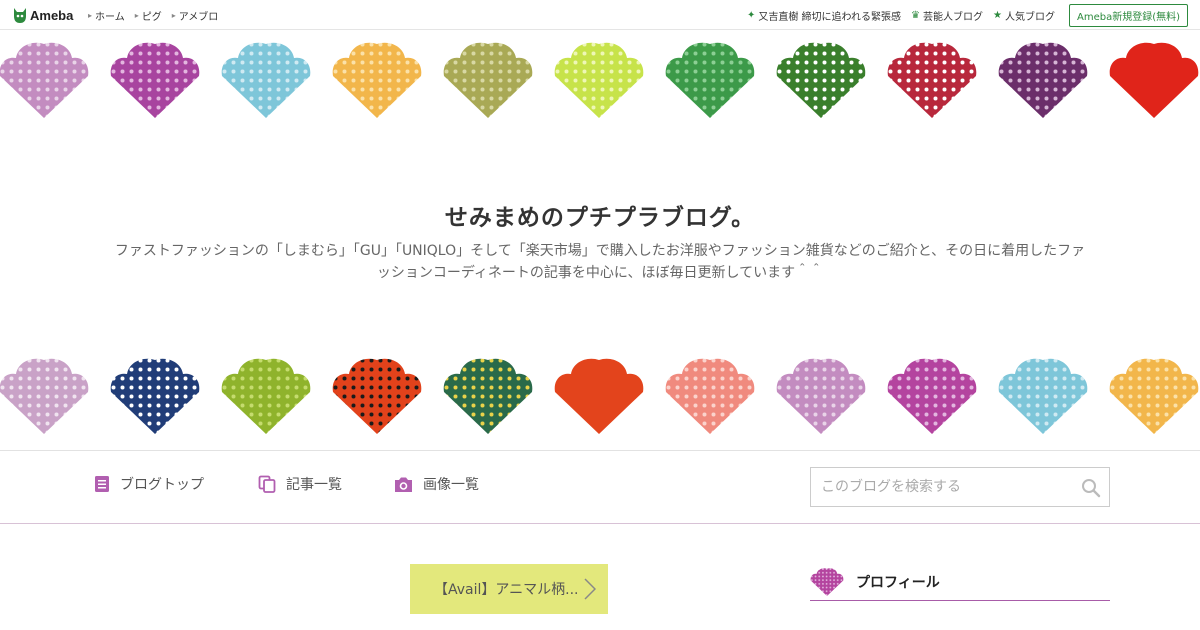 The height and width of the screenshot is (630, 1200). I want to click on top-nav: ▸ ホーム ▸ ピグ ▸ アメブロ, so click(158, 15).